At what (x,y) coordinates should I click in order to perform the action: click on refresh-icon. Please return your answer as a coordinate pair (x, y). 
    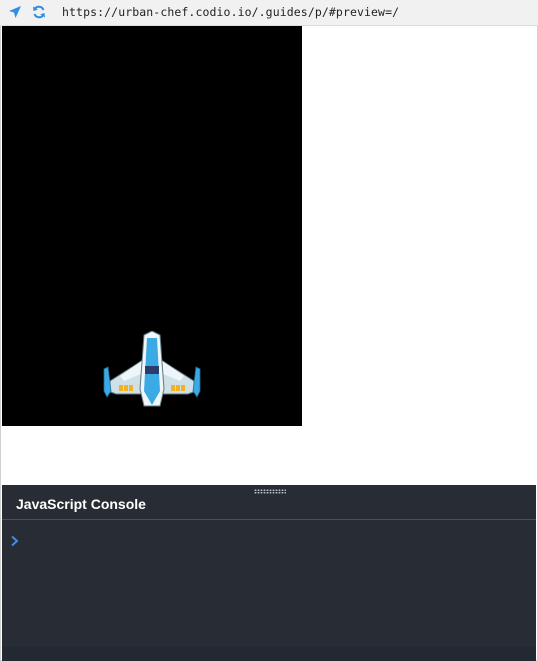
    Looking at the image, I should click on (39, 12).